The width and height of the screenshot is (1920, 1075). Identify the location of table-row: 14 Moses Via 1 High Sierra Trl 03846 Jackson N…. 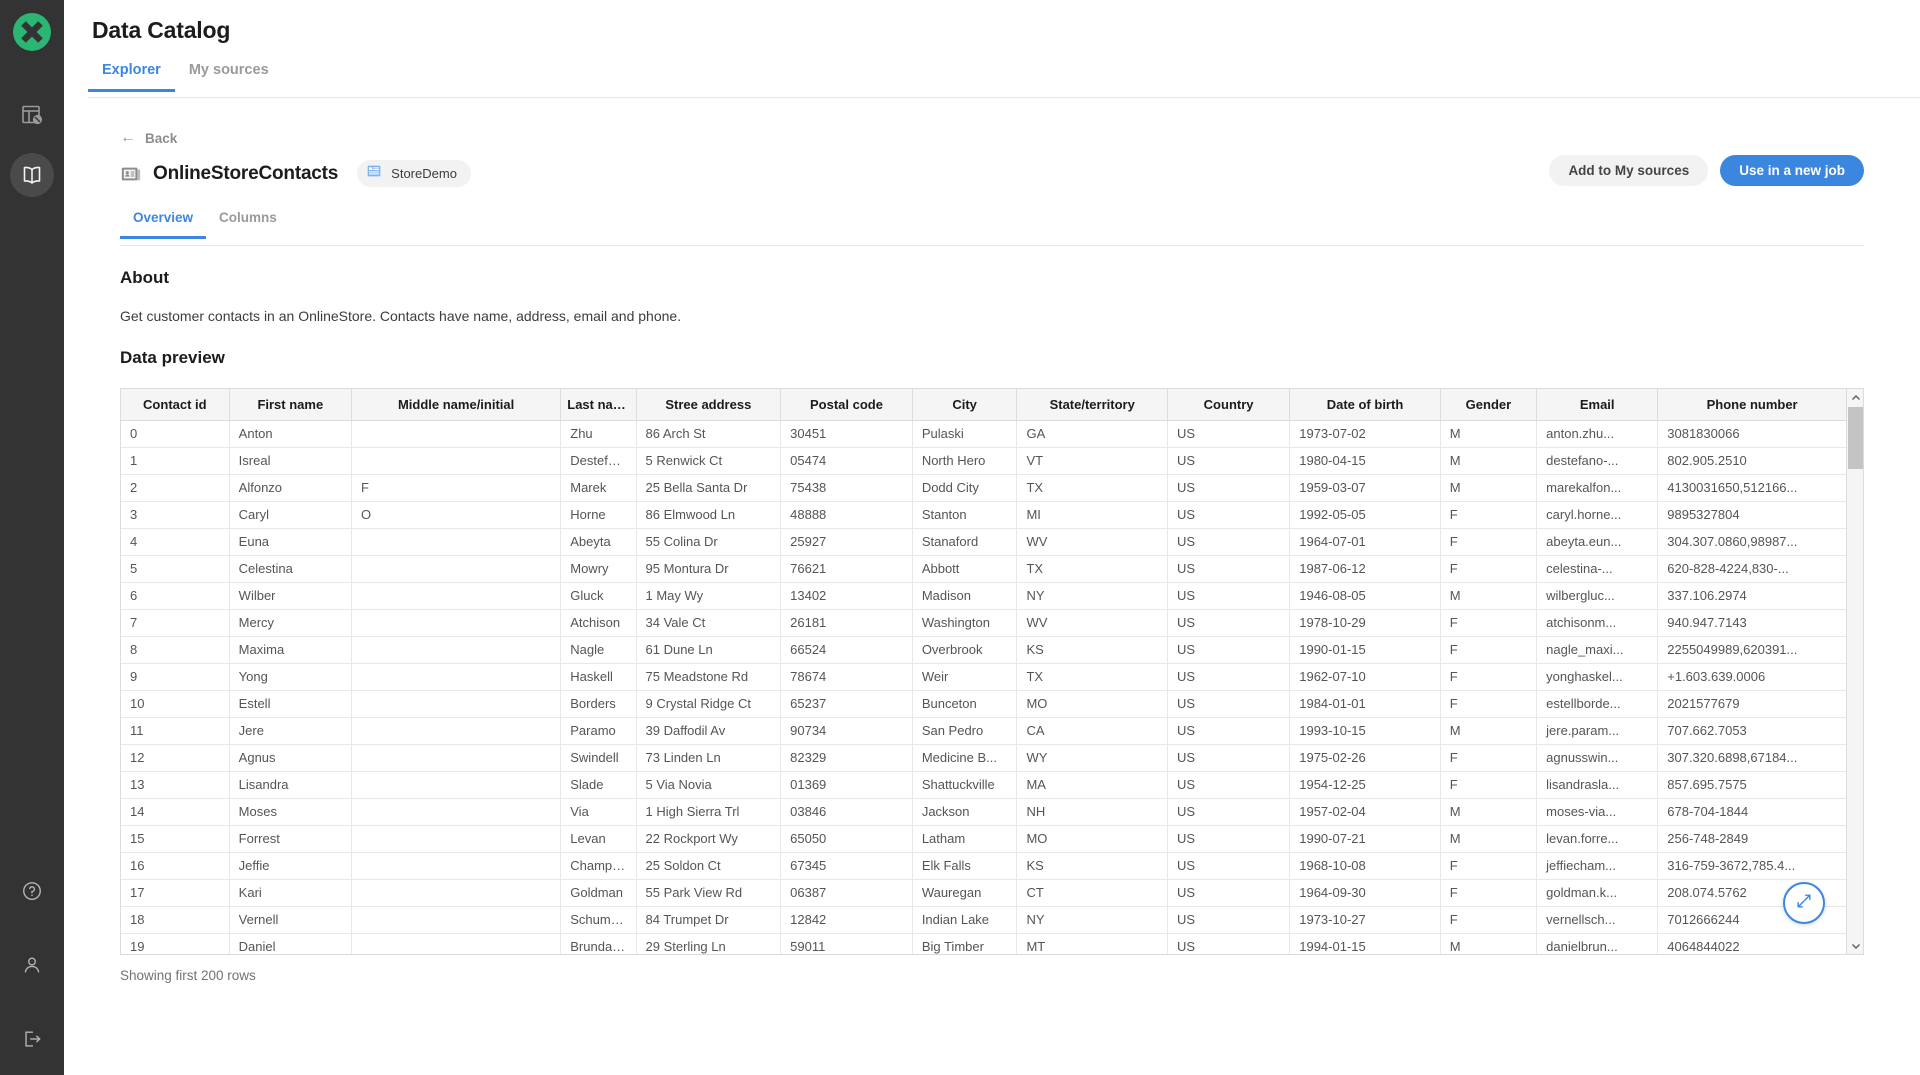
(983, 812).